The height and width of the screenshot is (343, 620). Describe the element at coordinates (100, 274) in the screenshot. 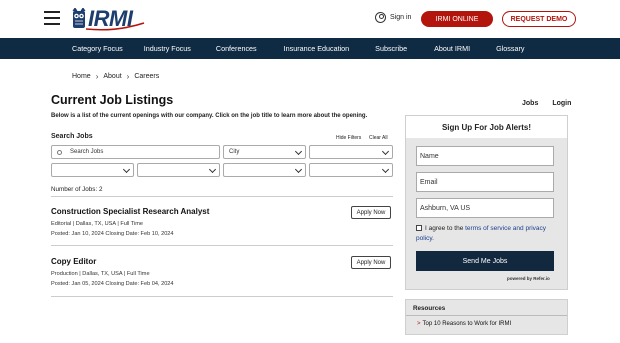

I see `job-details: Production | Dallas, TX, USA | Full Time` at that location.